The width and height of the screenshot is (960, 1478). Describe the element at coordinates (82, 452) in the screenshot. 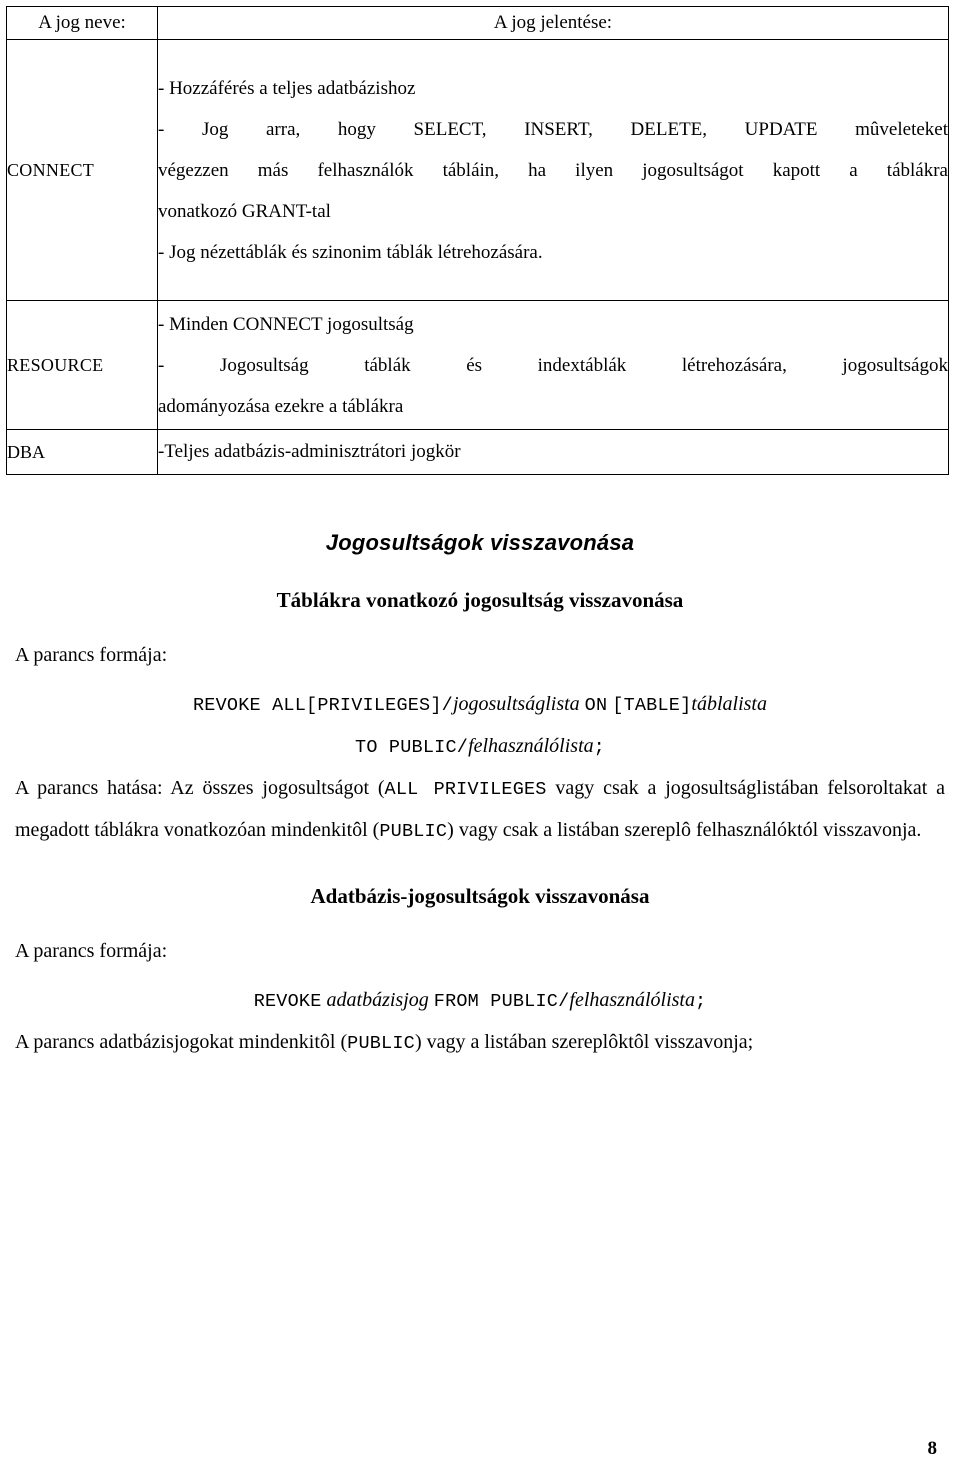

I see `right-name-dba: DBA` at that location.